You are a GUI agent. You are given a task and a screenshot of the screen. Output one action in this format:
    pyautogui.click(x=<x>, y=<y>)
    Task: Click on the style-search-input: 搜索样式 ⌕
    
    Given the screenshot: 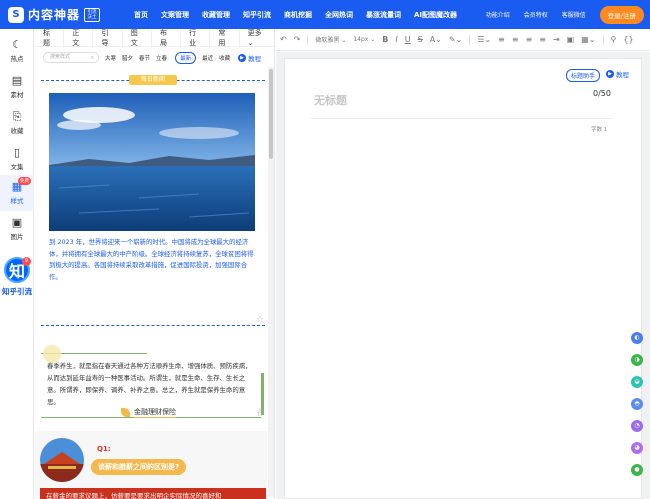 What is the action you would take?
    pyautogui.click(x=71, y=57)
    